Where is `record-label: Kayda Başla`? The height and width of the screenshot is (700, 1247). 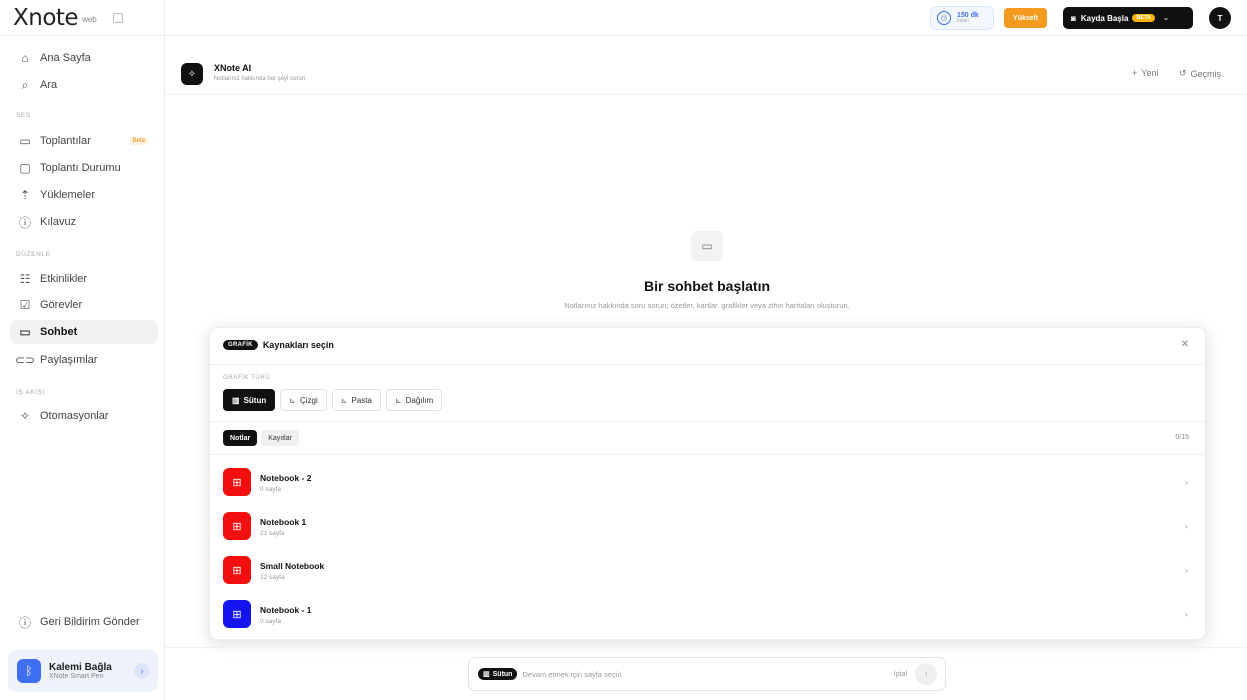 record-label: Kayda Başla is located at coordinates (1104, 18).